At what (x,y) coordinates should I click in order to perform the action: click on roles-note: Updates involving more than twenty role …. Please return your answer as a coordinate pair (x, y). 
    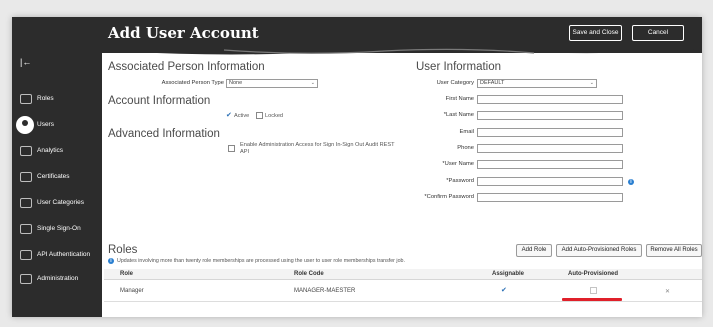
    Looking at the image, I should click on (261, 261).